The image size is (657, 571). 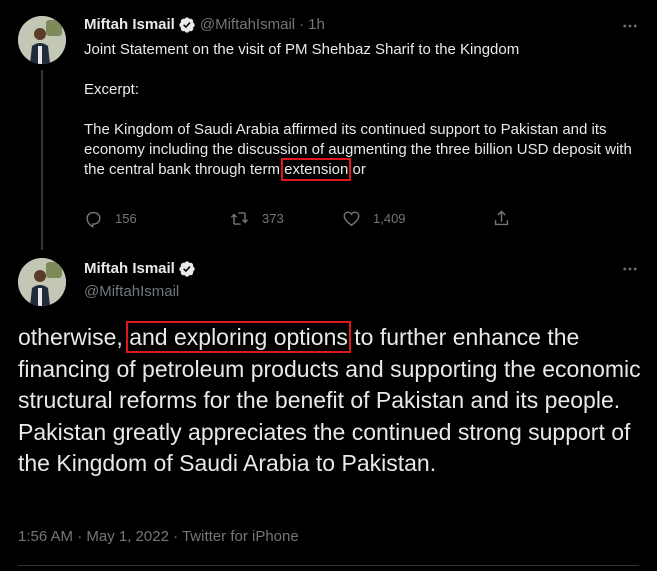 I want to click on tweet-header: Miftah Ismail @MiftahIsmail · 1h, so click(x=204, y=25).